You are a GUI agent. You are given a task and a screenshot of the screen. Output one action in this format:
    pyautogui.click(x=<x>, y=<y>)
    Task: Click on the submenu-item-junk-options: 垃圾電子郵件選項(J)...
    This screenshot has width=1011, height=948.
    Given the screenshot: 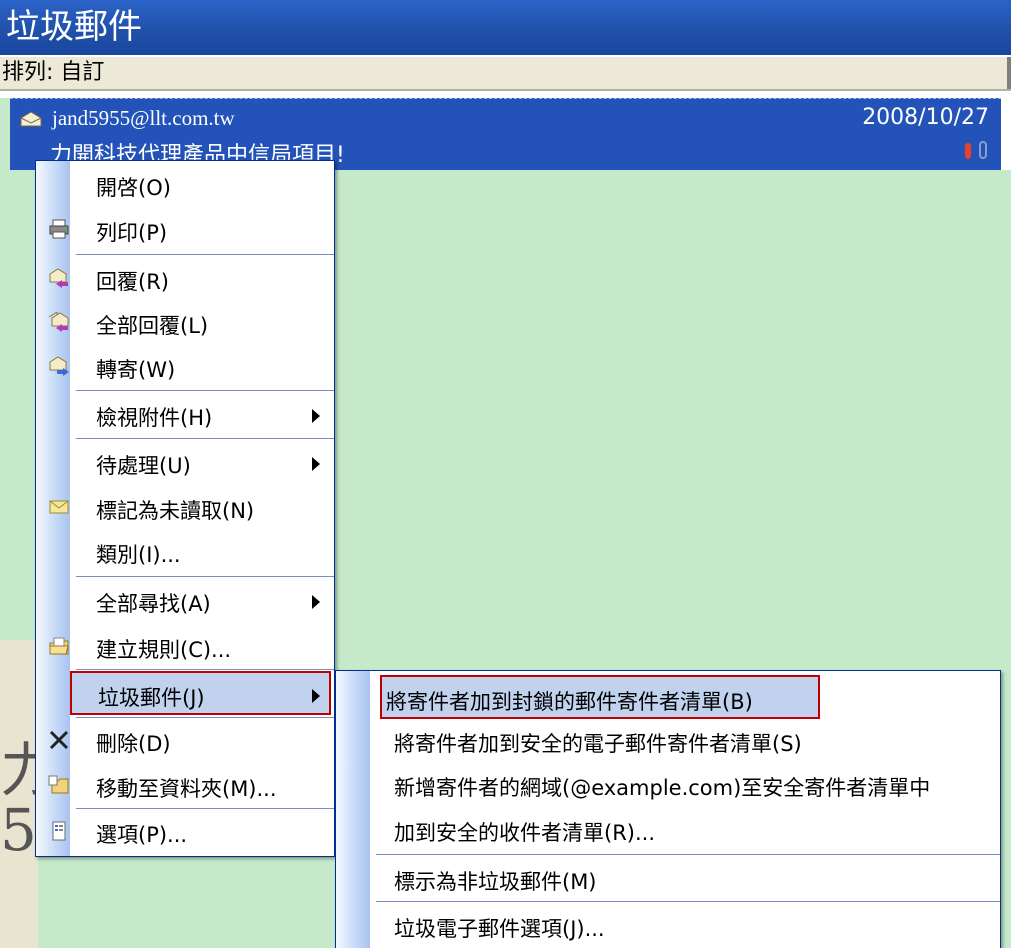 What is the action you would take?
    pyautogui.click(x=668, y=926)
    